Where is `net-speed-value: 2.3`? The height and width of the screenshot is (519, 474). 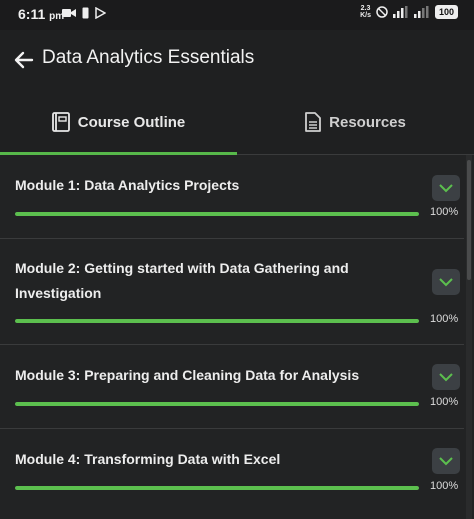 net-speed-value: 2.3 is located at coordinates (365, 8).